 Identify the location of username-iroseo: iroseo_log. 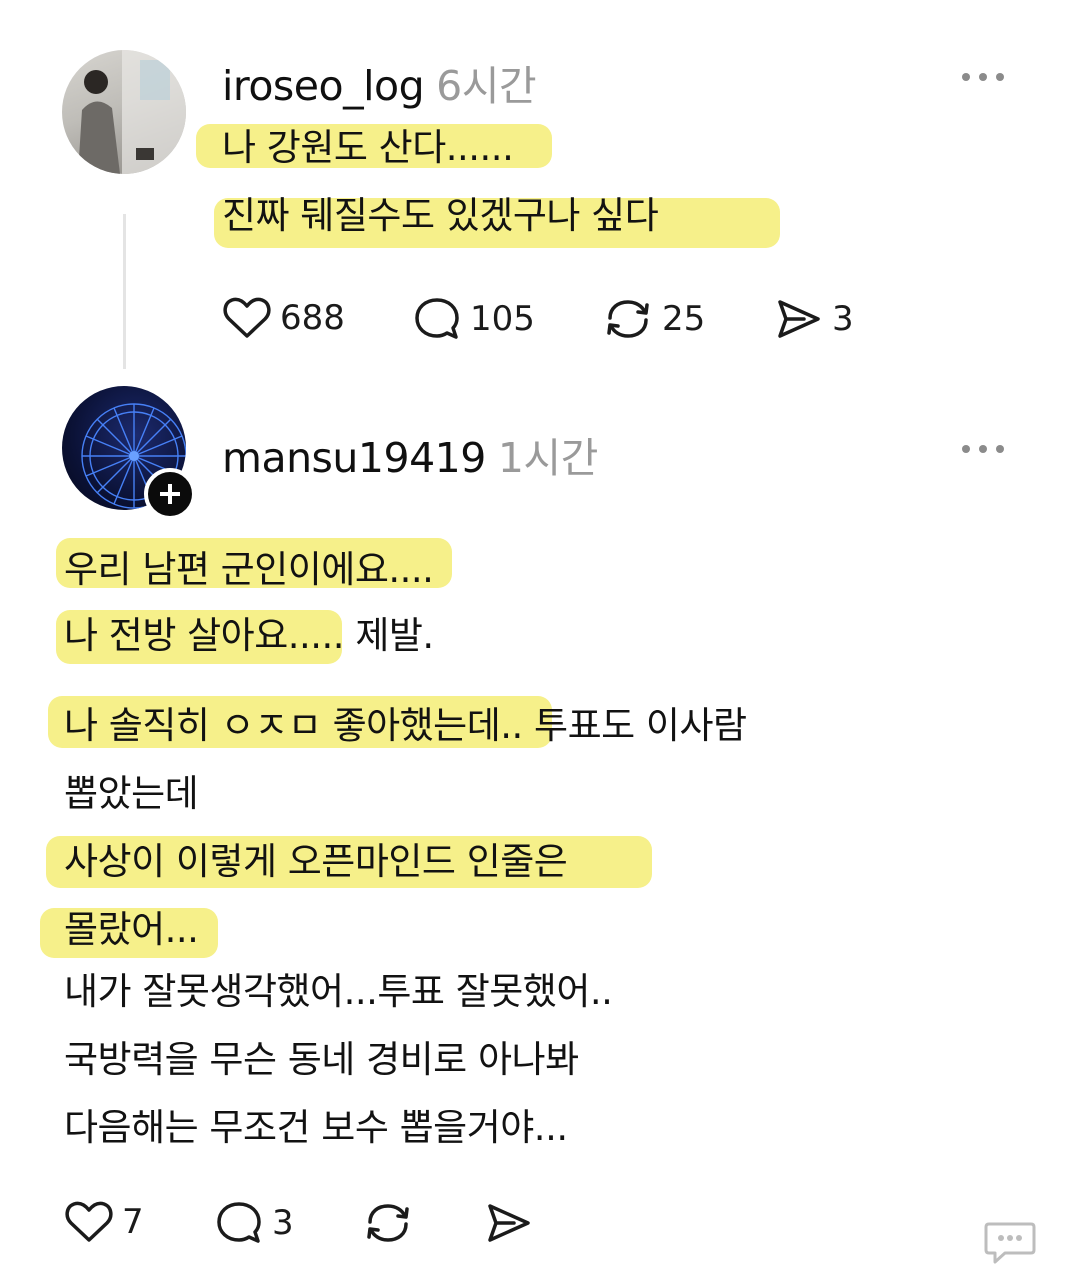
(323, 86).